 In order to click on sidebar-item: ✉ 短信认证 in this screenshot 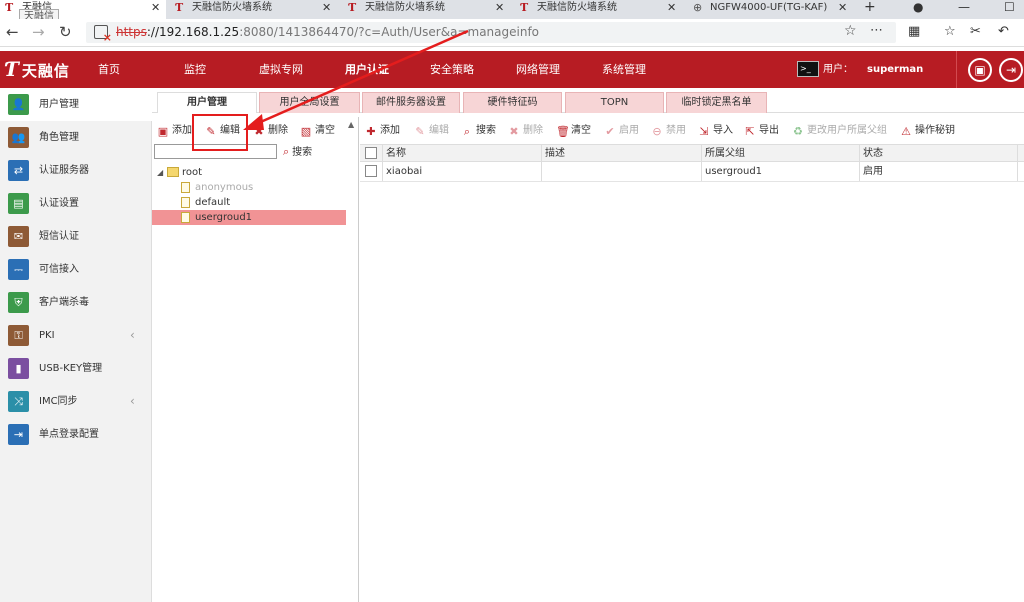, I will do `click(76, 236)`.